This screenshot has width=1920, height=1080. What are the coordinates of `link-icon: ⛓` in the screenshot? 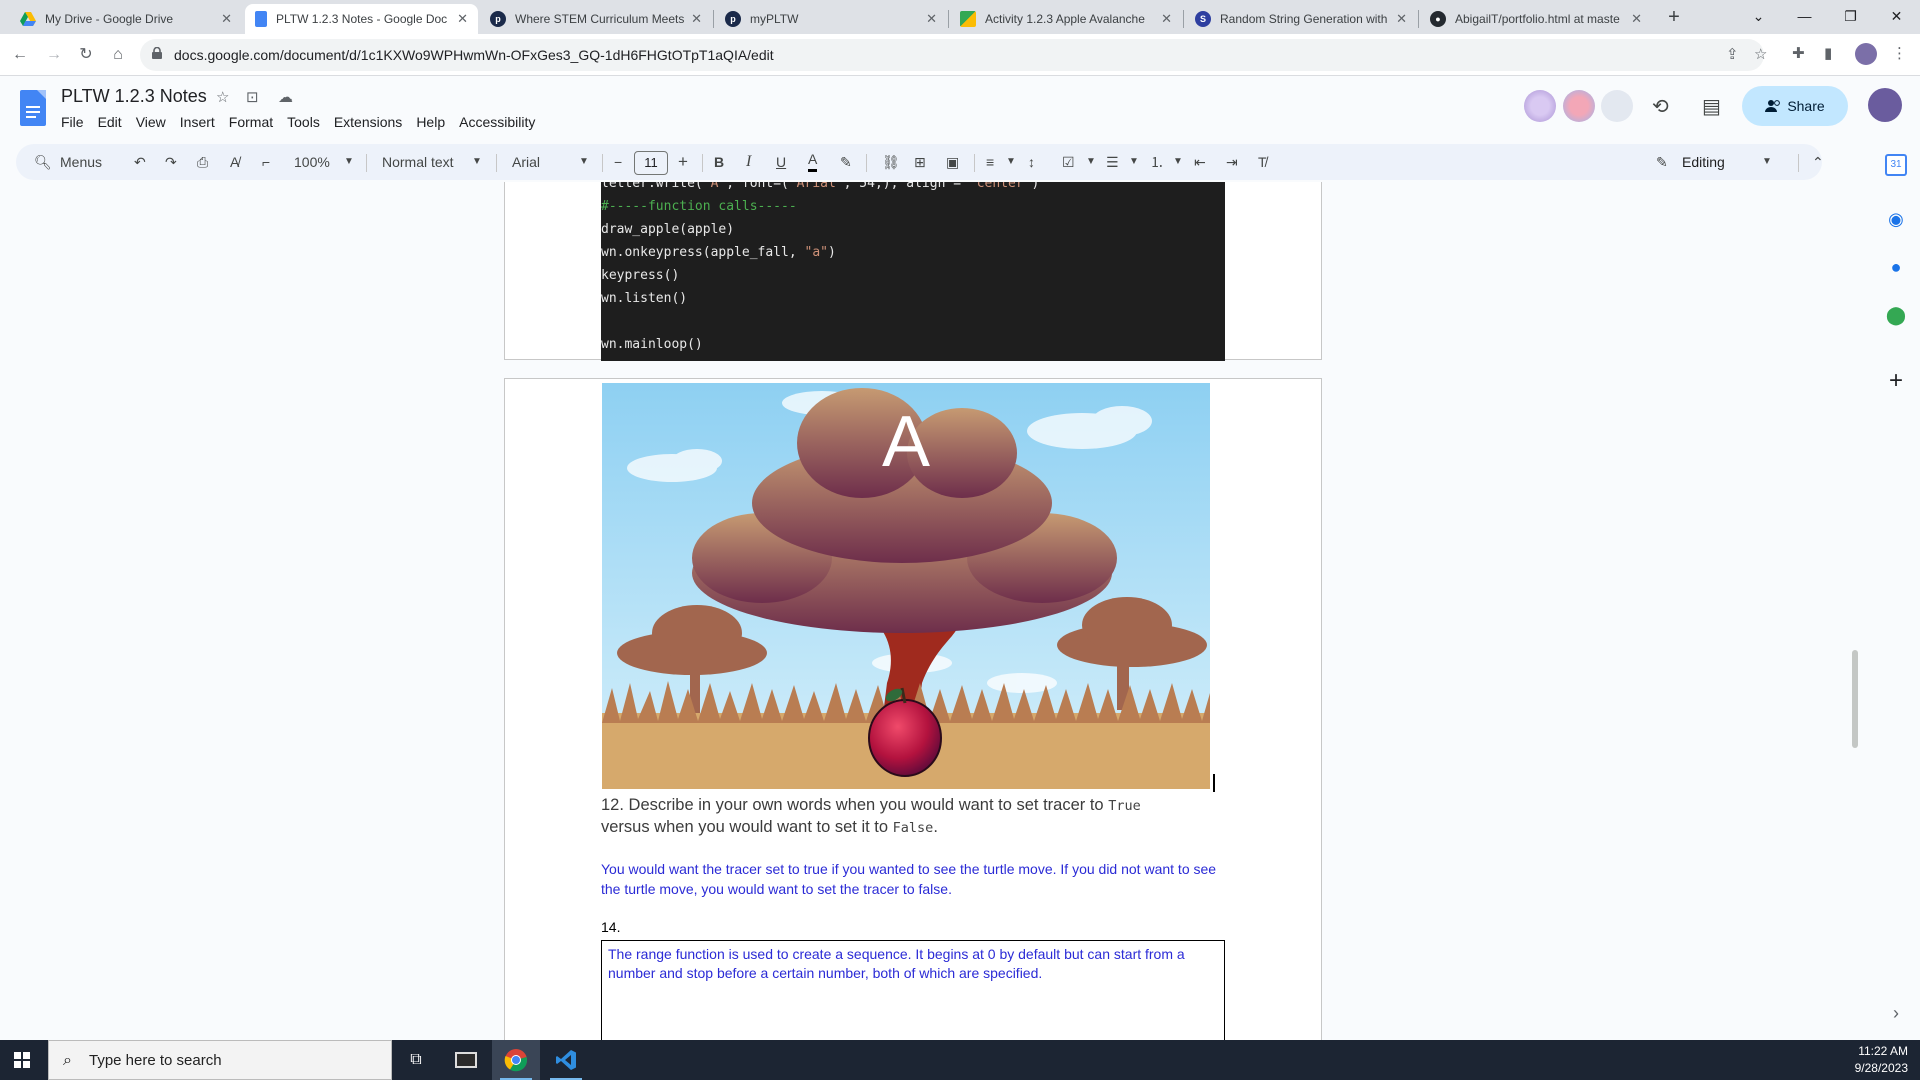 It's located at (891, 162).